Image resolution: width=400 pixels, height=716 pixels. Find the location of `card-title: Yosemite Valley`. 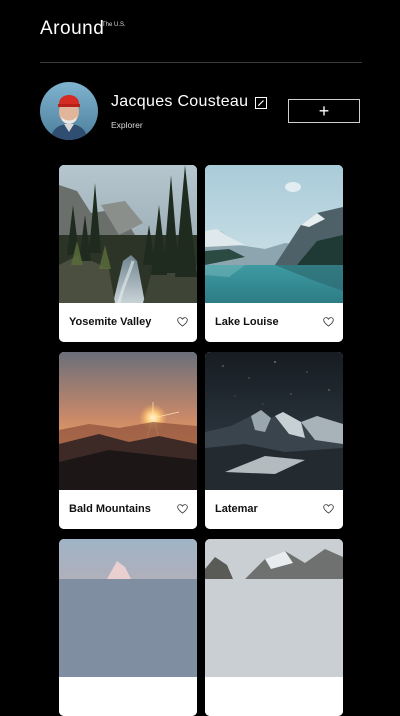

card-title: Yosemite Valley is located at coordinates (110, 322).